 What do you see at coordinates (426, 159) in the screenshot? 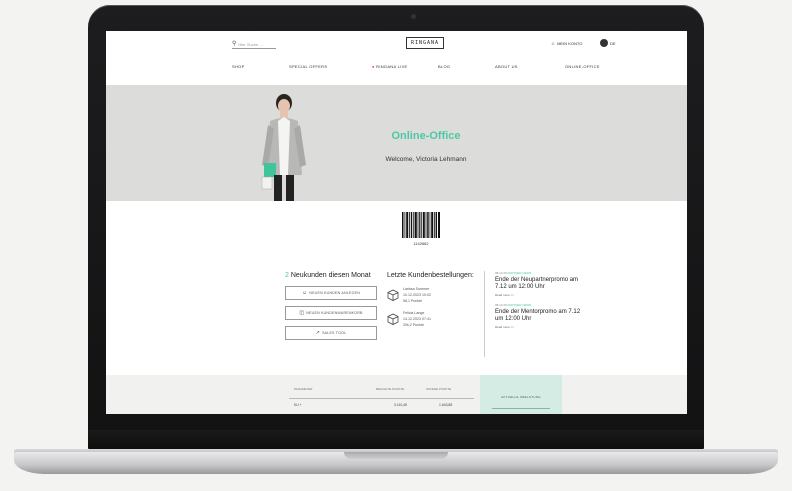
I see `hero-subtitle: Welcome, Victoria Lehmann` at bounding box center [426, 159].